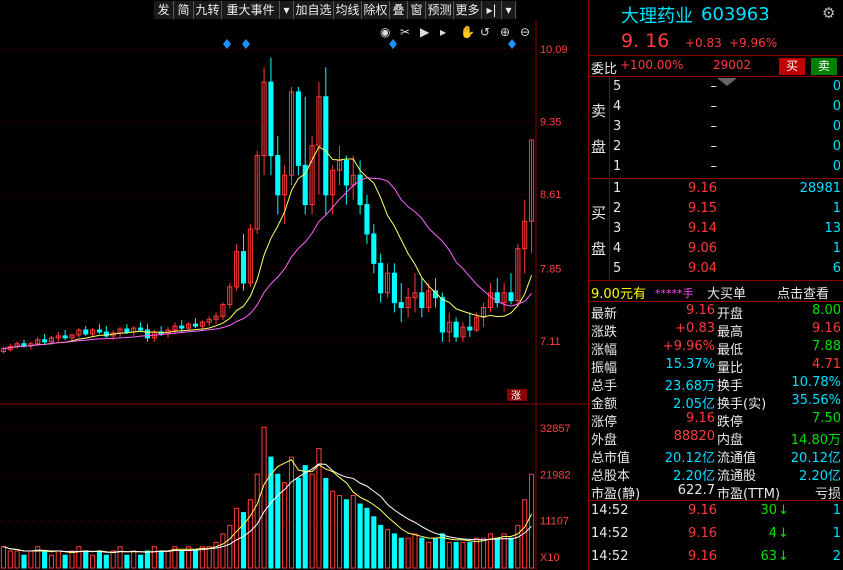 This screenshot has width=843, height=570. Describe the element at coordinates (516, 396) in the screenshot. I see `limit-up-badge-label: 涨` at that location.